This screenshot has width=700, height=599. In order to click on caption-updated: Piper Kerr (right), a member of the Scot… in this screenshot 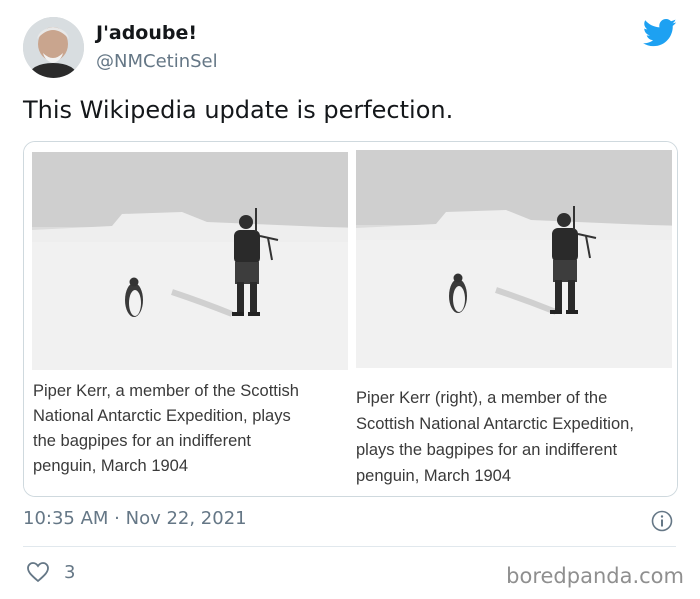, I will do `click(495, 437)`.